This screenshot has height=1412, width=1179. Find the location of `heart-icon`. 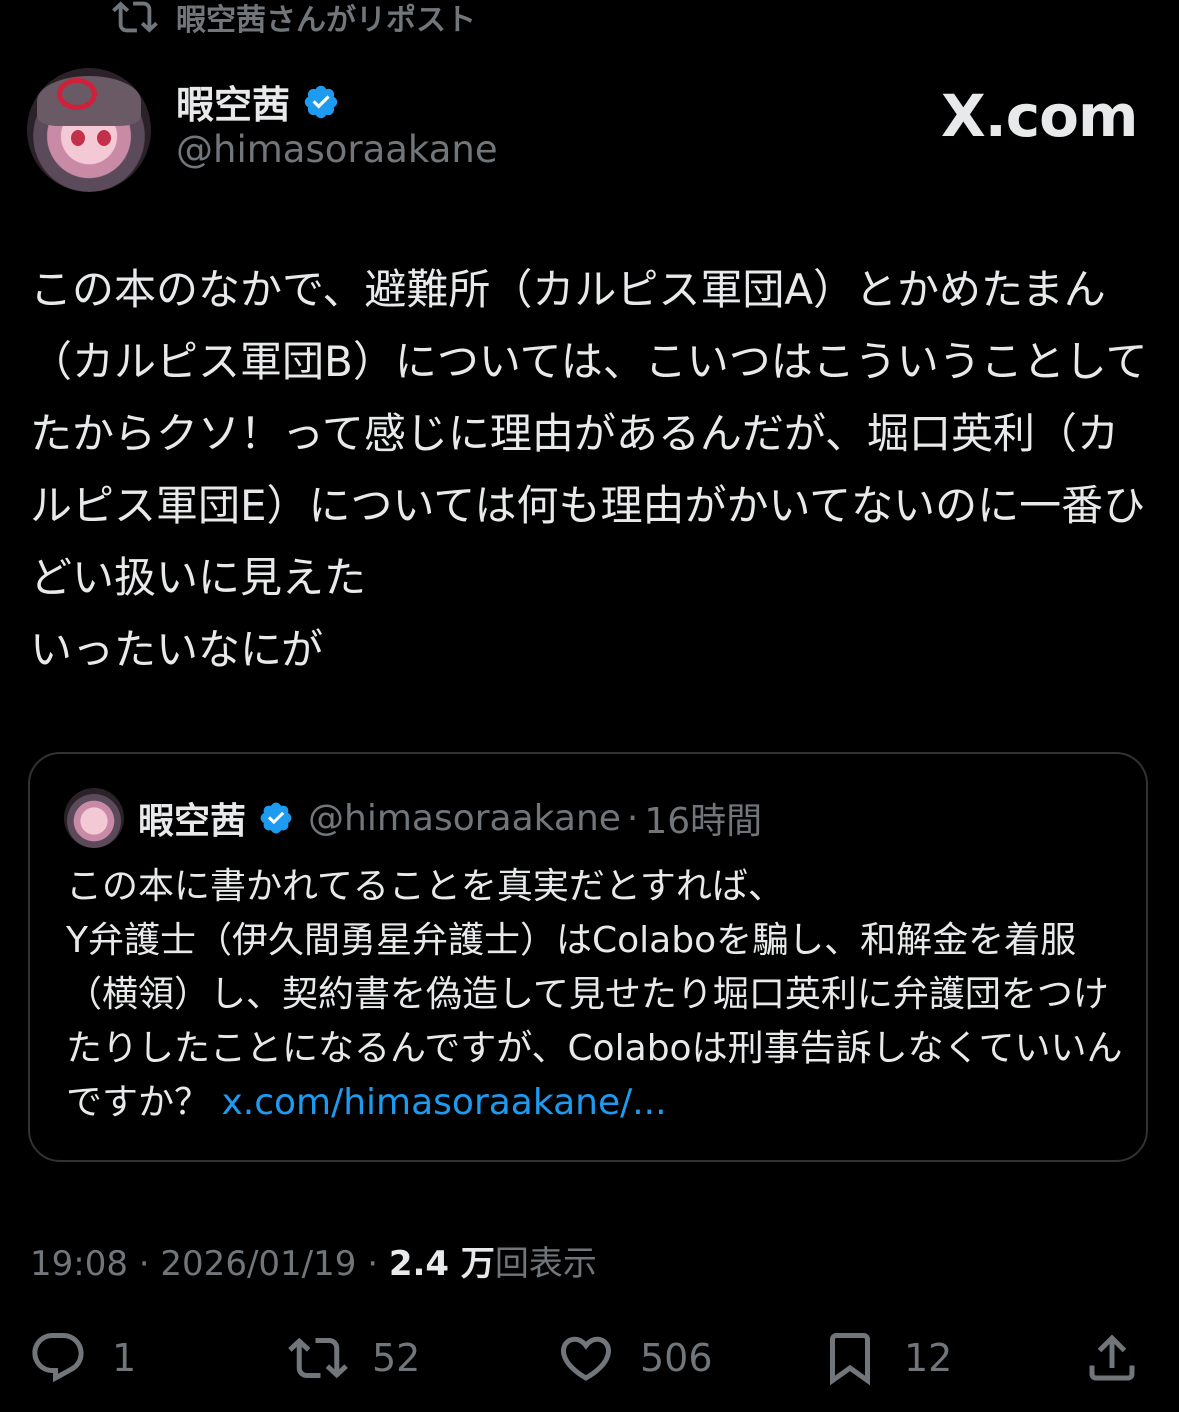

heart-icon is located at coordinates (586, 1358).